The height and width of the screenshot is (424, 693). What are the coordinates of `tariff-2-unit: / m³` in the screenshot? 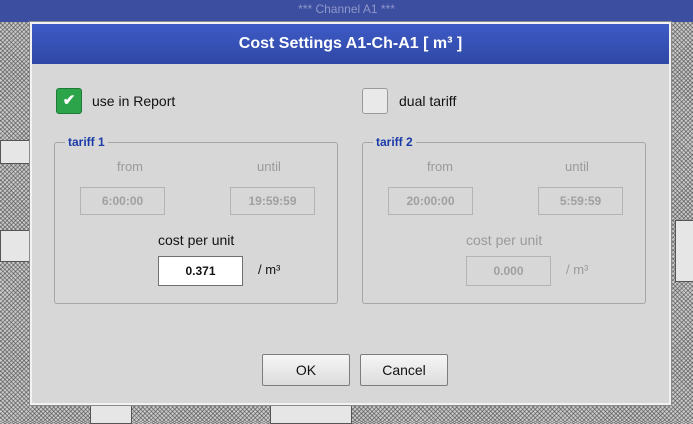 It's located at (577, 269).